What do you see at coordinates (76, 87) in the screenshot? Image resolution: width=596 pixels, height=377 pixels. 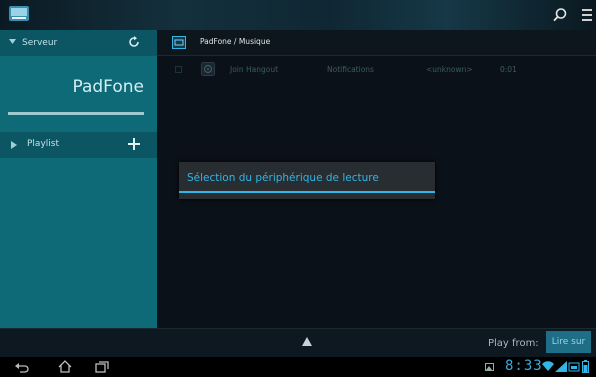 I see `device-name: PadFone` at bounding box center [76, 87].